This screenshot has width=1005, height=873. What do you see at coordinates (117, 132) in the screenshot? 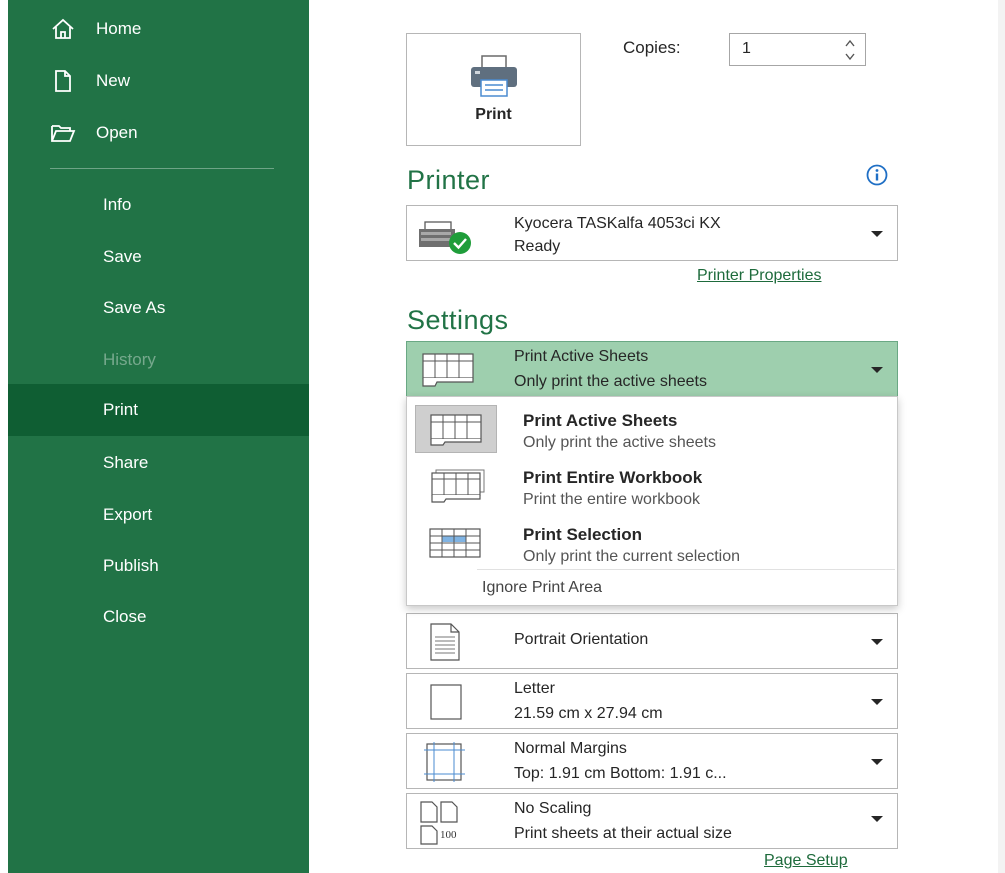
I see `sidebar-item-label: Open` at bounding box center [117, 132].